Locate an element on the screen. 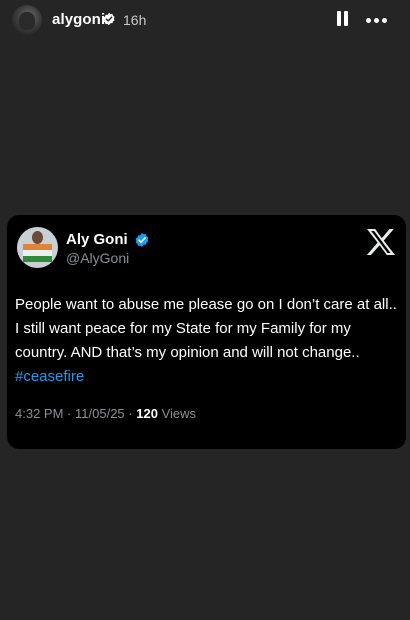 The image size is (410, 620). pause-icon is located at coordinates (342, 19).